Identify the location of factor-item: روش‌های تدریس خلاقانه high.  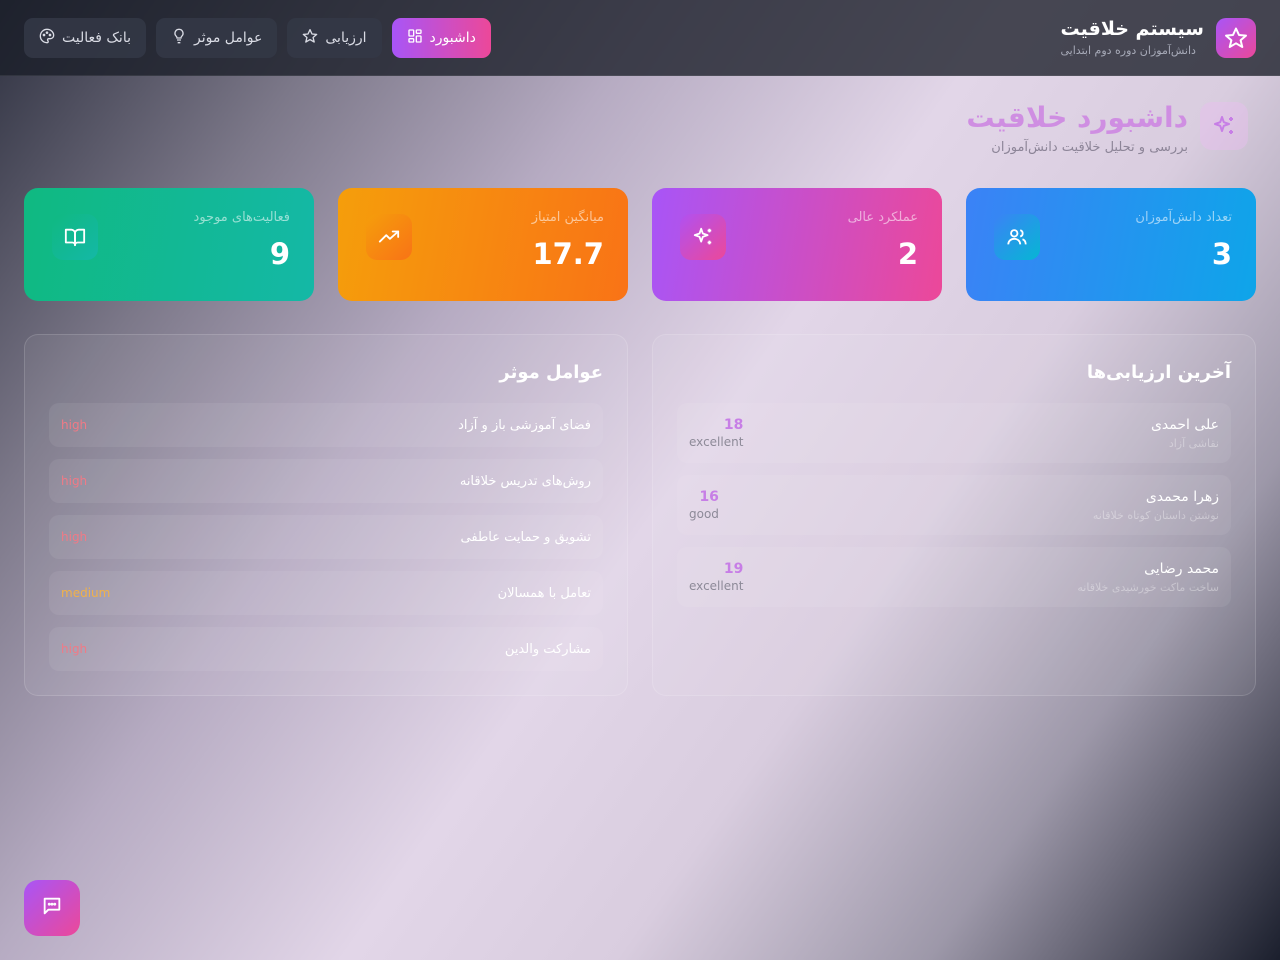
(326, 481).